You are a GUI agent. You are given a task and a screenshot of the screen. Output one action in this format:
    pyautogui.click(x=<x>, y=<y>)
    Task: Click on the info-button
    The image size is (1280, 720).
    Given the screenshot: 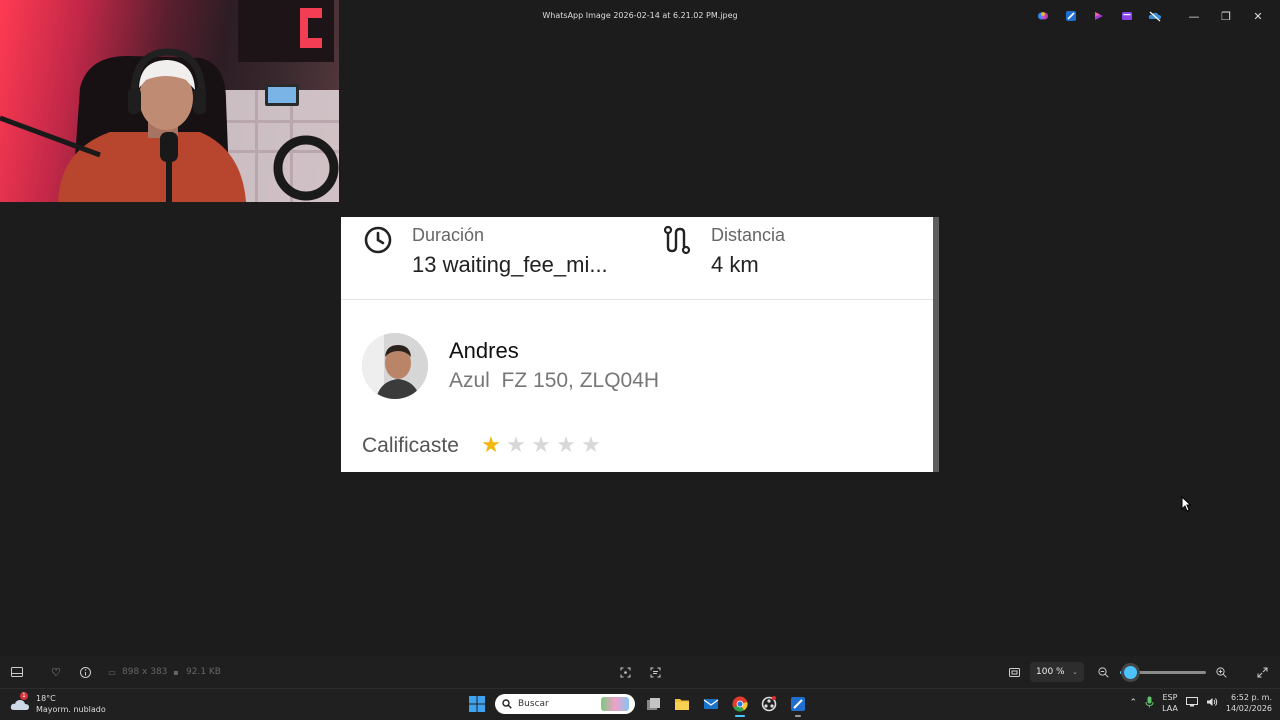 What is the action you would take?
    pyautogui.click(x=85, y=672)
    